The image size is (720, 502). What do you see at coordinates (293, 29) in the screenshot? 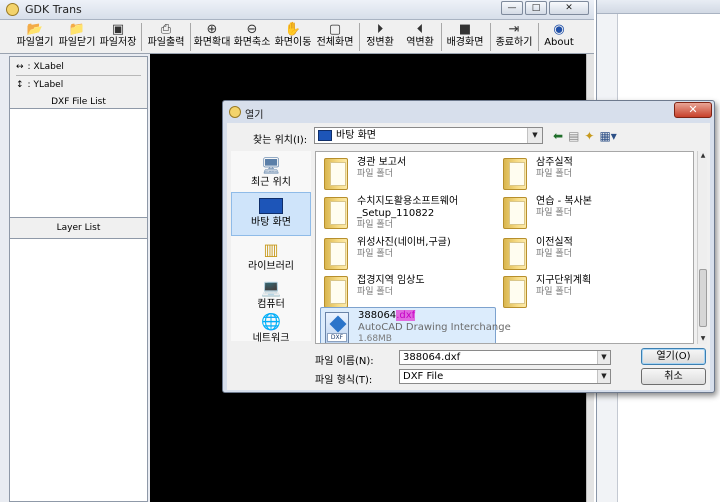
I see `hand-icon: ✋` at bounding box center [293, 29].